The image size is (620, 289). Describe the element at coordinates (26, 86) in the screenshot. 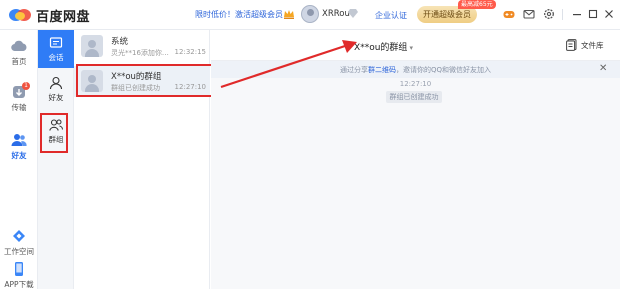

I see `transfer-badge: 1` at that location.